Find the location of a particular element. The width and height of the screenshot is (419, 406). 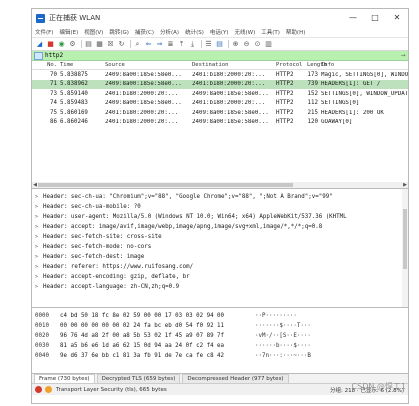

zoom-reset-icon: ⊙ is located at coordinates (257, 44).